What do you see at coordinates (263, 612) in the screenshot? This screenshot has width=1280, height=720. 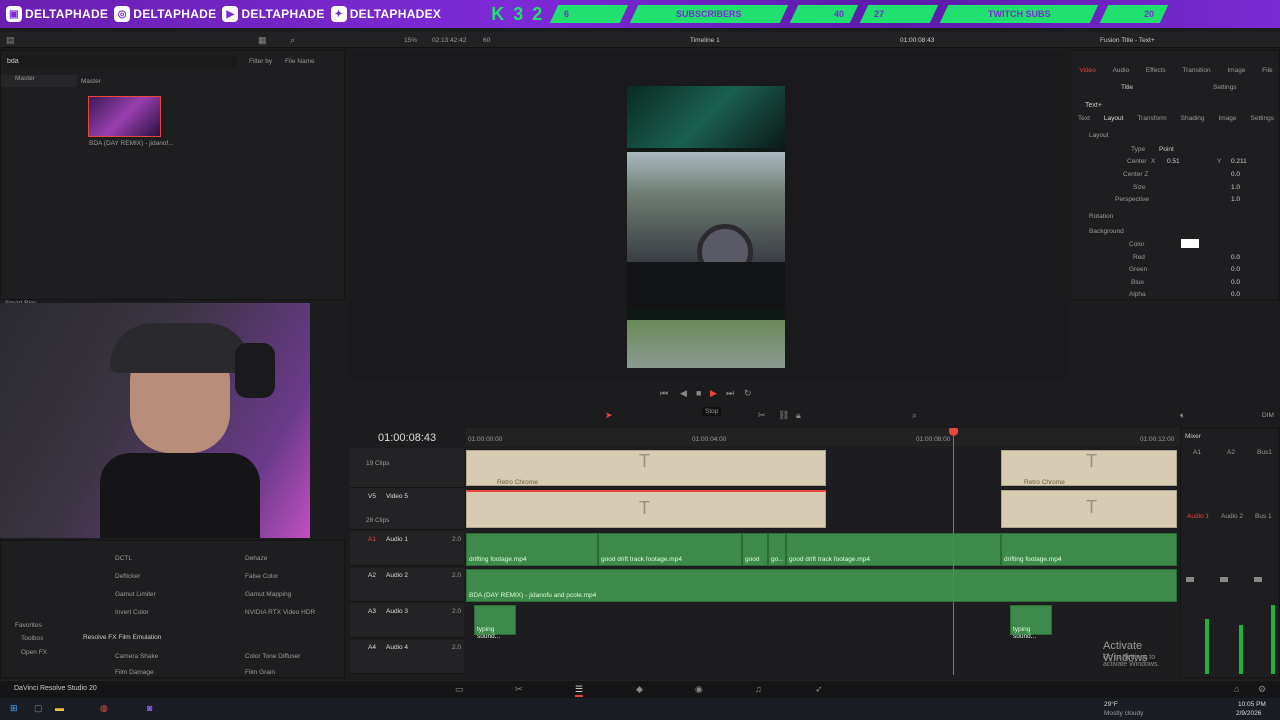 I see `effect-item: NVIDIA RTX Video HDR` at bounding box center [263, 612].